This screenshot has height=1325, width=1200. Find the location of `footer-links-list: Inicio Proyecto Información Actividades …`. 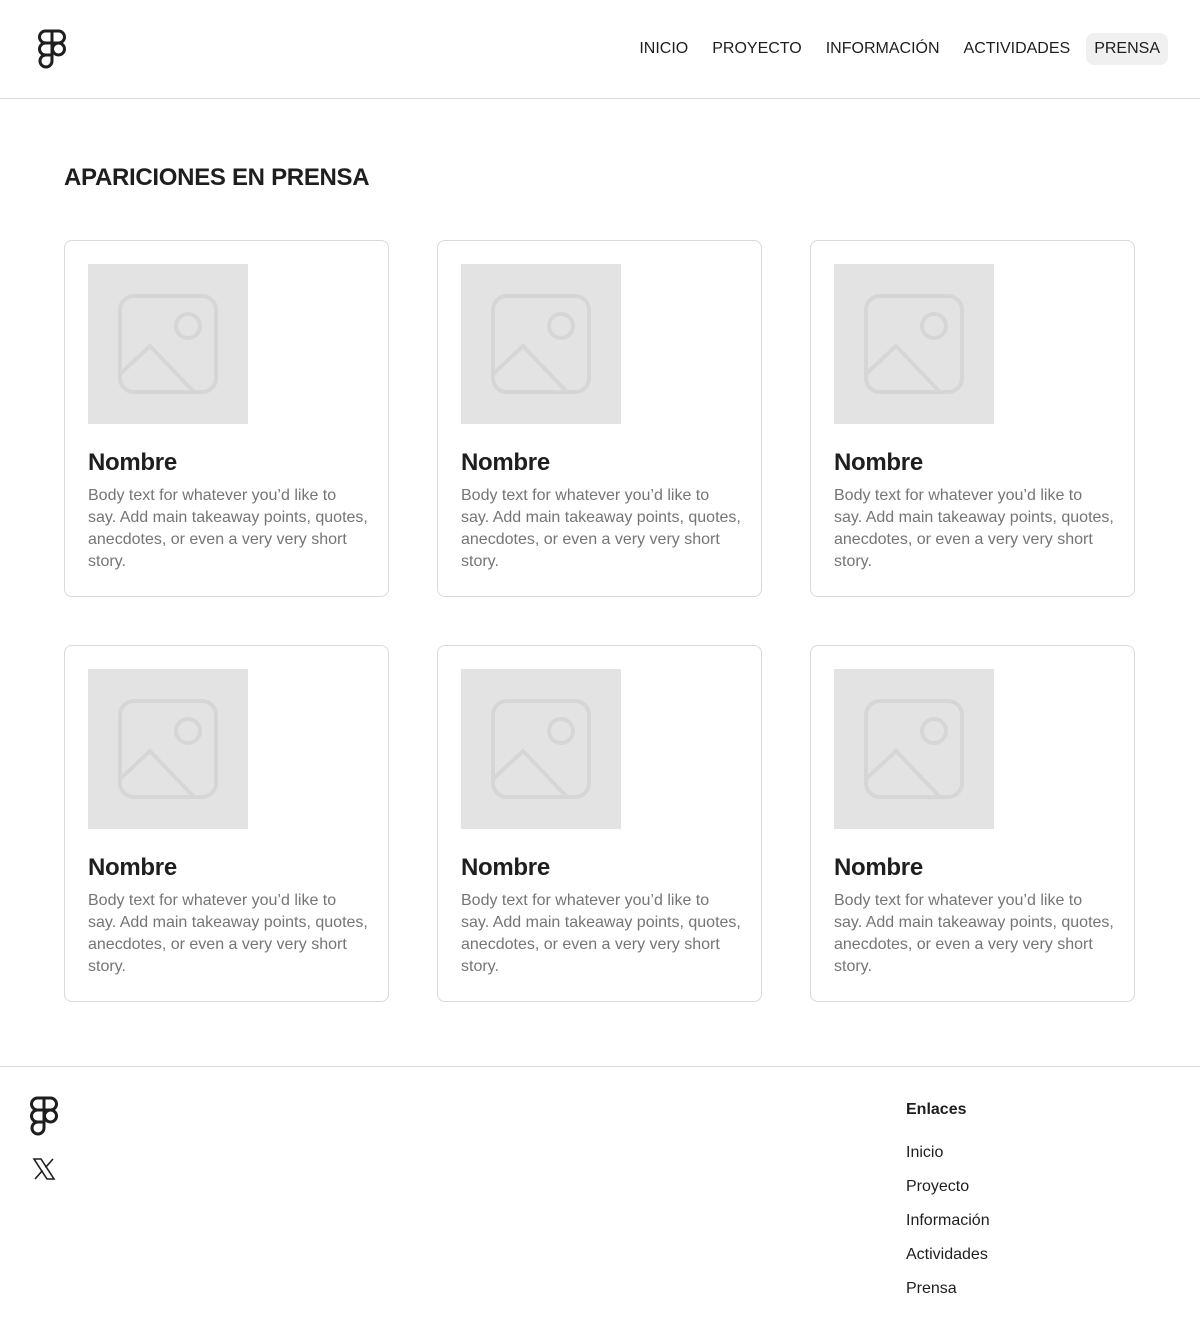

footer-links-list: Inicio Proyecto Información Actividades … is located at coordinates (948, 1221).